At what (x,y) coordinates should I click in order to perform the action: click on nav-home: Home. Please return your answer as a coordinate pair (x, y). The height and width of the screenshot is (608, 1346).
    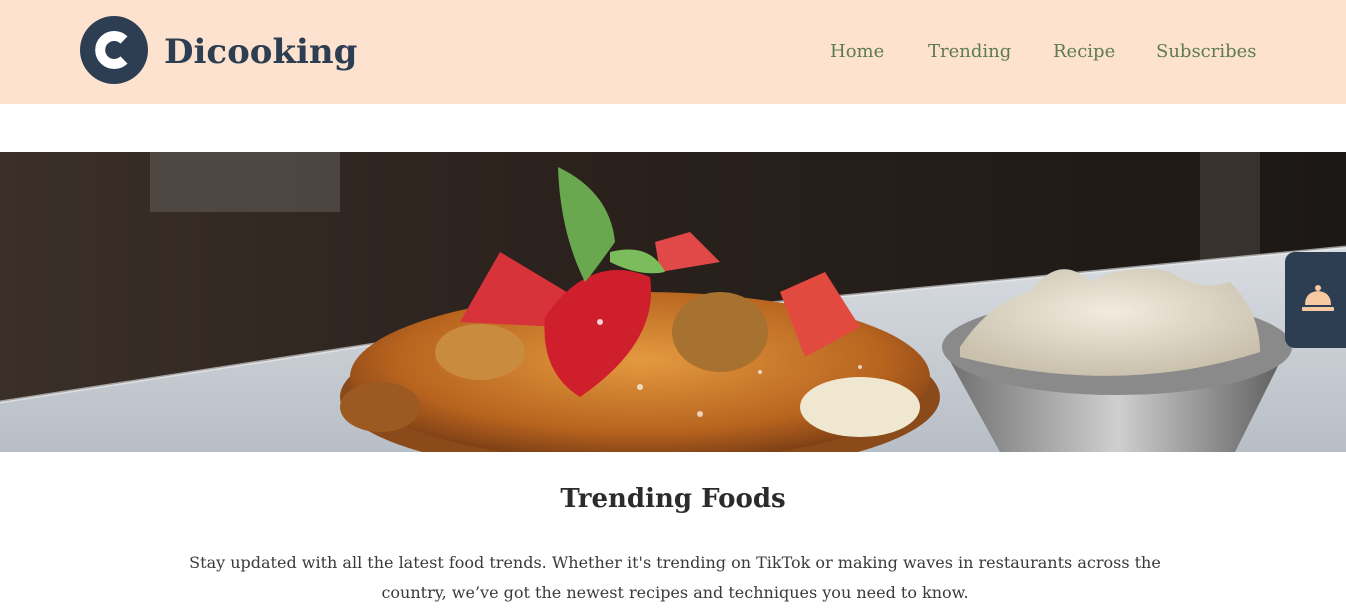
    Looking at the image, I should click on (857, 52).